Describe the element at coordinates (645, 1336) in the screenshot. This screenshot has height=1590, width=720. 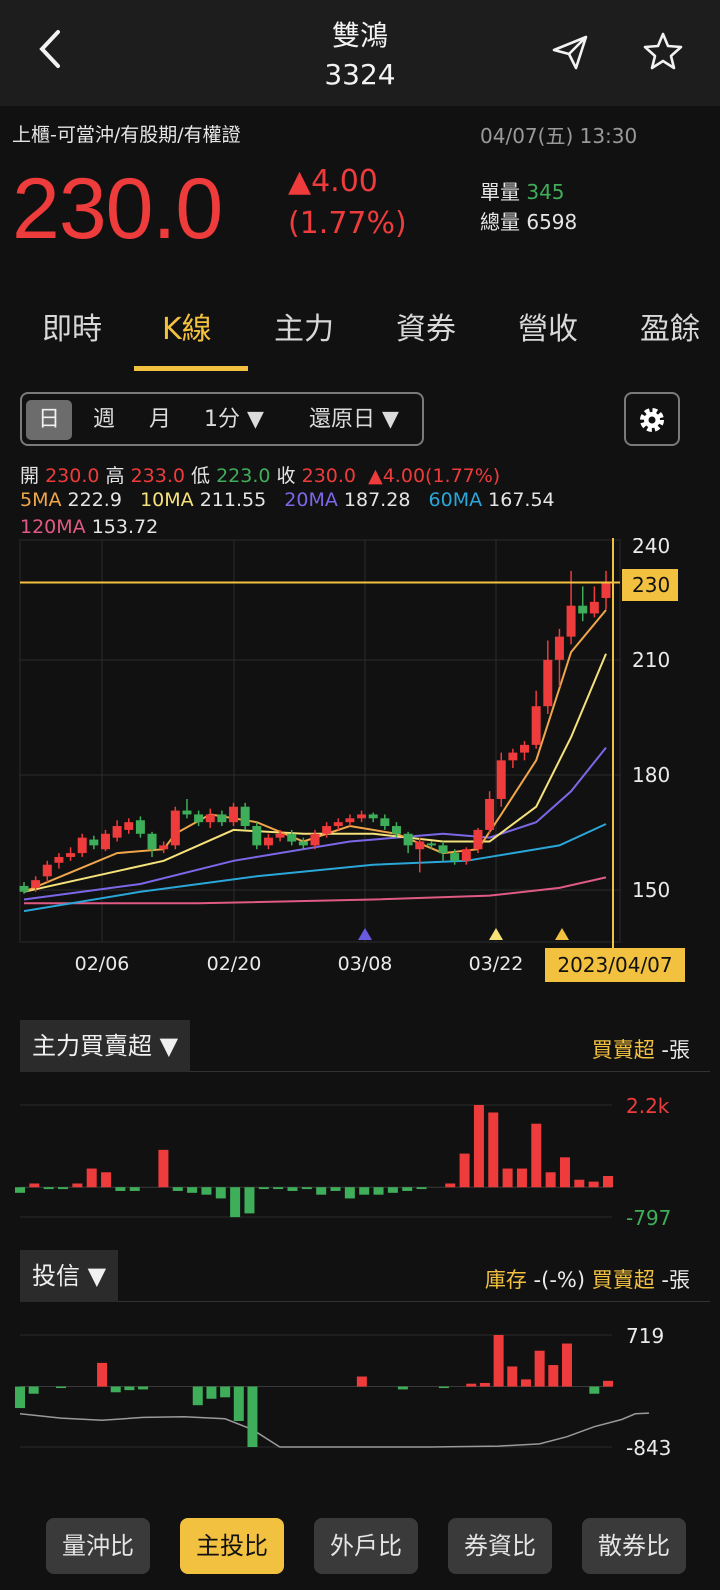
I see `y-tick: 719` at that location.